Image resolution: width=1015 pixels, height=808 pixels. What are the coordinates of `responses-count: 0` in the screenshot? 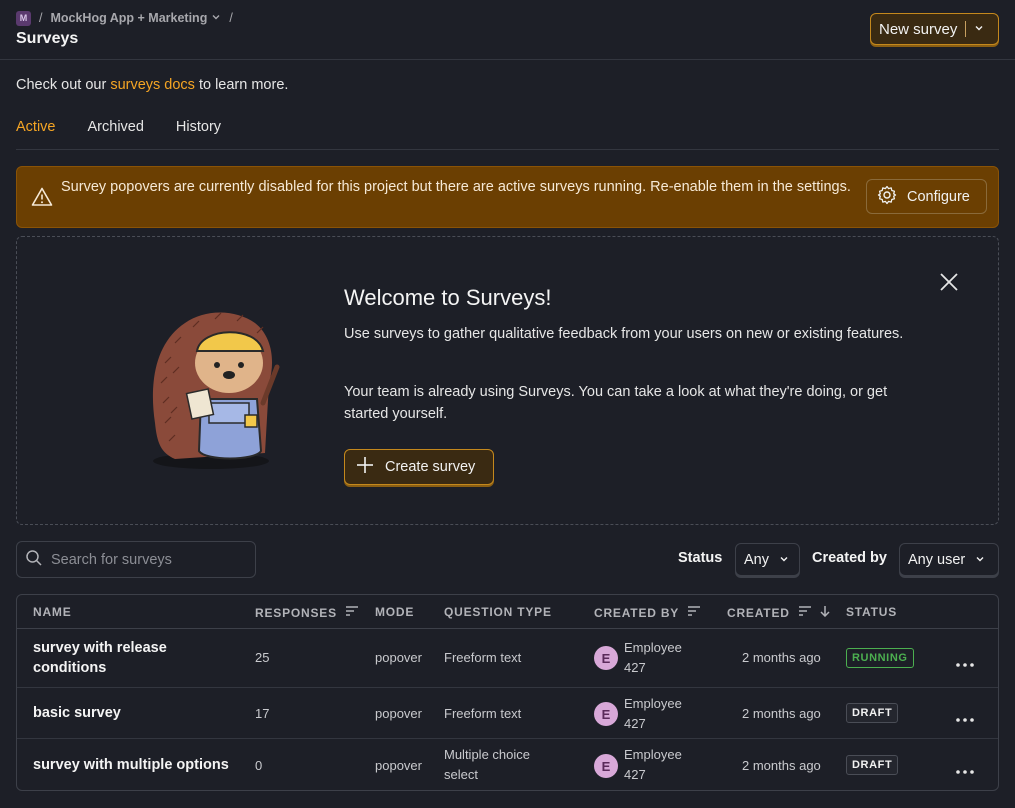 It's located at (259, 765).